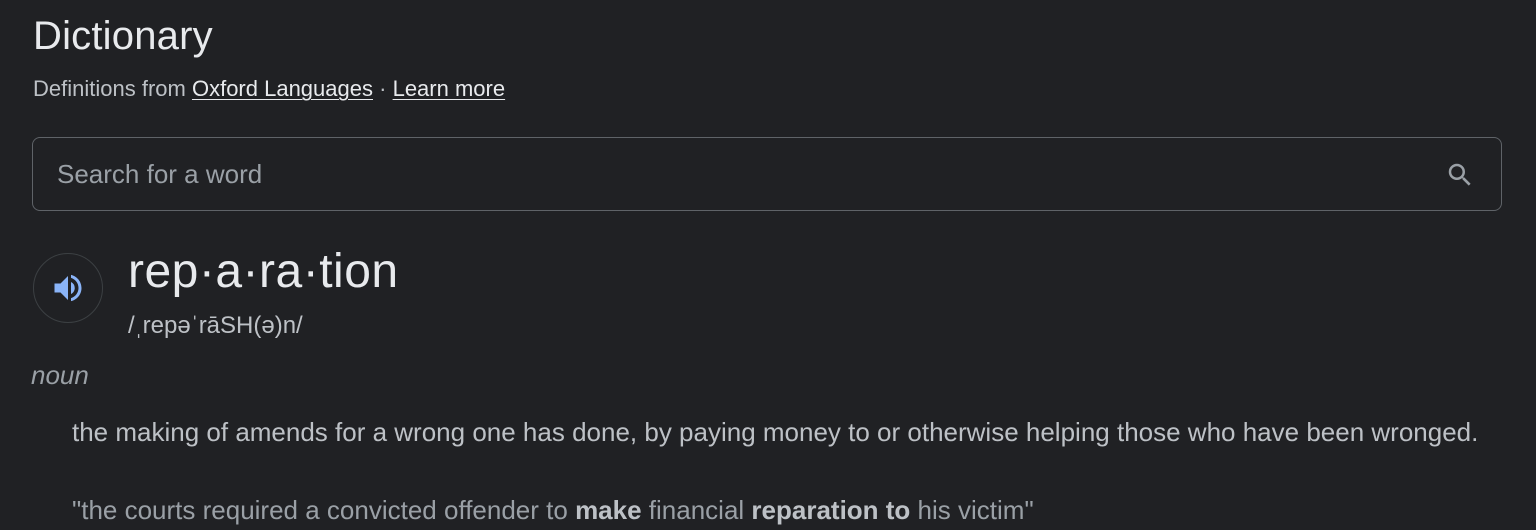  Describe the element at coordinates (215, 325) in the screenshot. I see `phonetic-spelling: /ˌrepəˈrāSH(ə)n/` at that location.